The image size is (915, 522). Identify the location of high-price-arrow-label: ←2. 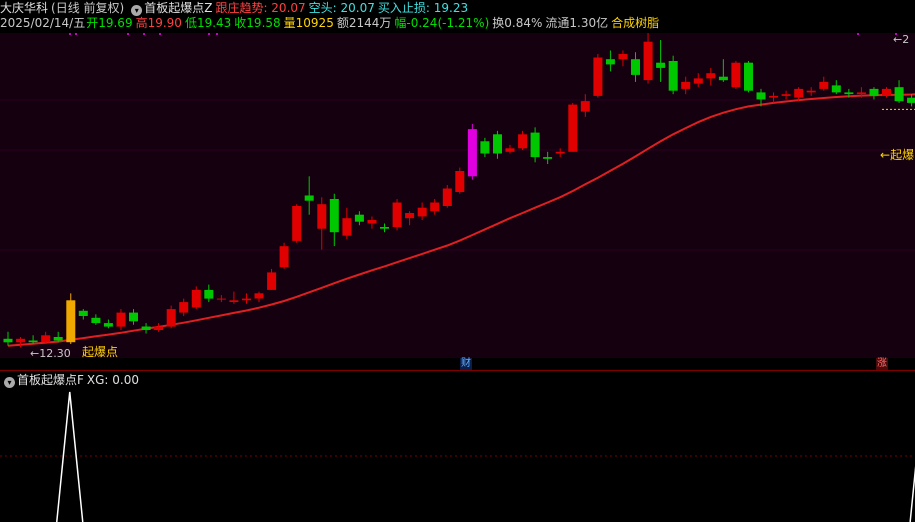
(901, 39).